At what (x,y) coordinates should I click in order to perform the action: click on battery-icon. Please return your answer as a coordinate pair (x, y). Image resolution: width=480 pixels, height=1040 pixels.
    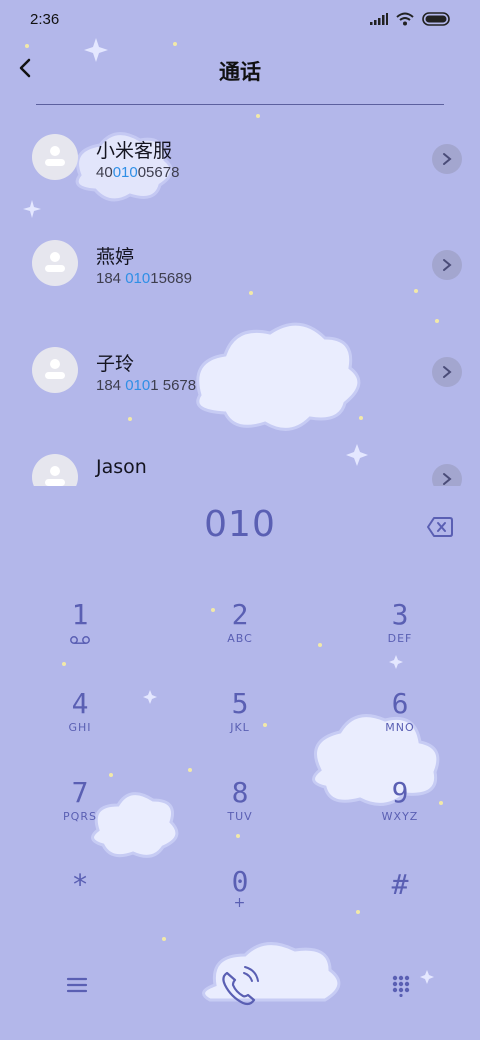
    Looking at the image, I should click on (436, 19).